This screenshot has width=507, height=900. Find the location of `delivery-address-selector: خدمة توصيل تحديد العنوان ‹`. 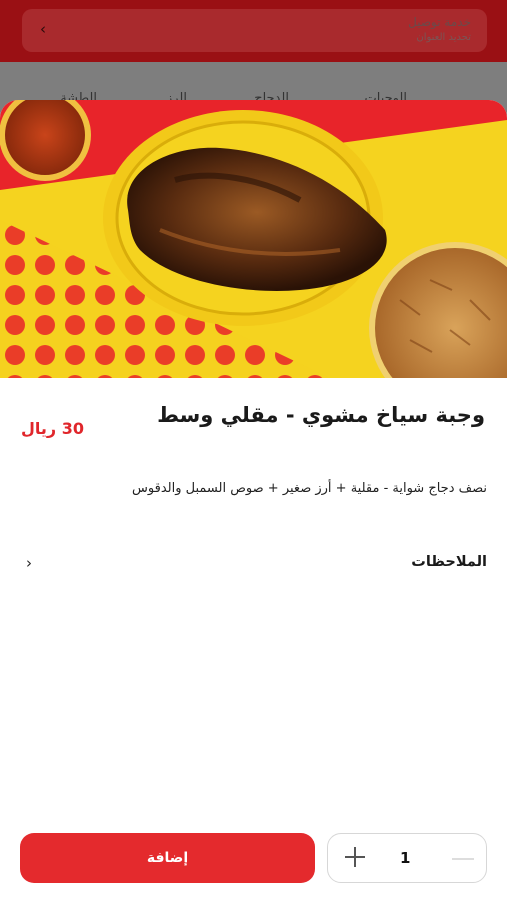

delivery-address-selector: خدمة توصيل تحديد العنوان ‹ is located at coordinates (254, 30).